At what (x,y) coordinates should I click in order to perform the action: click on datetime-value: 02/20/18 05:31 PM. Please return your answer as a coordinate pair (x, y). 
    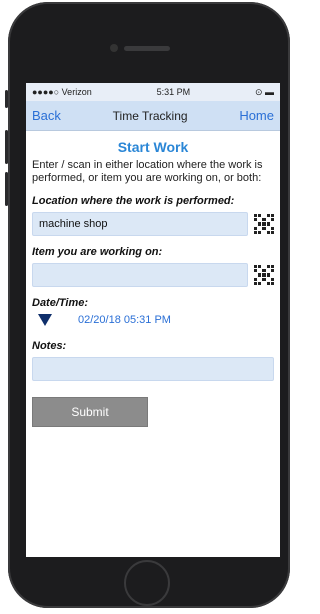
    Looking at the image, I should click on (124, 320).